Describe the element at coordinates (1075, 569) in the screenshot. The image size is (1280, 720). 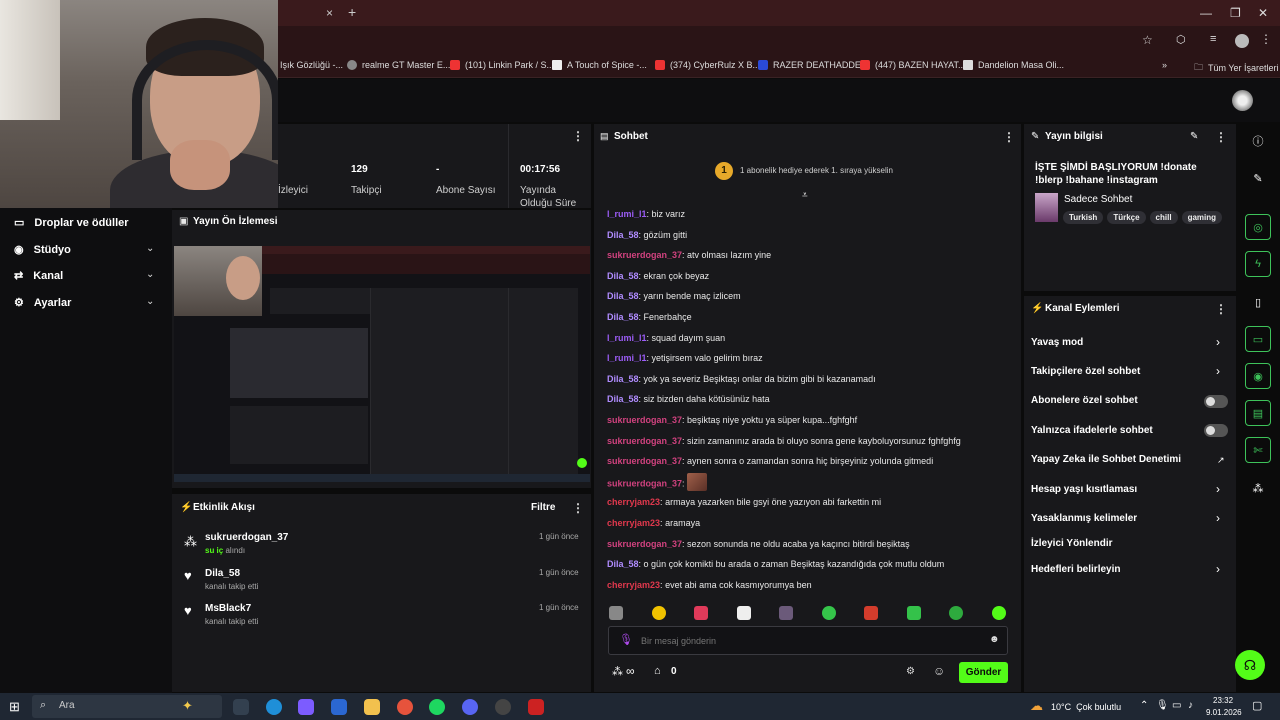
I see `set-goals-item: Hedefleri belirleyin` at that location.